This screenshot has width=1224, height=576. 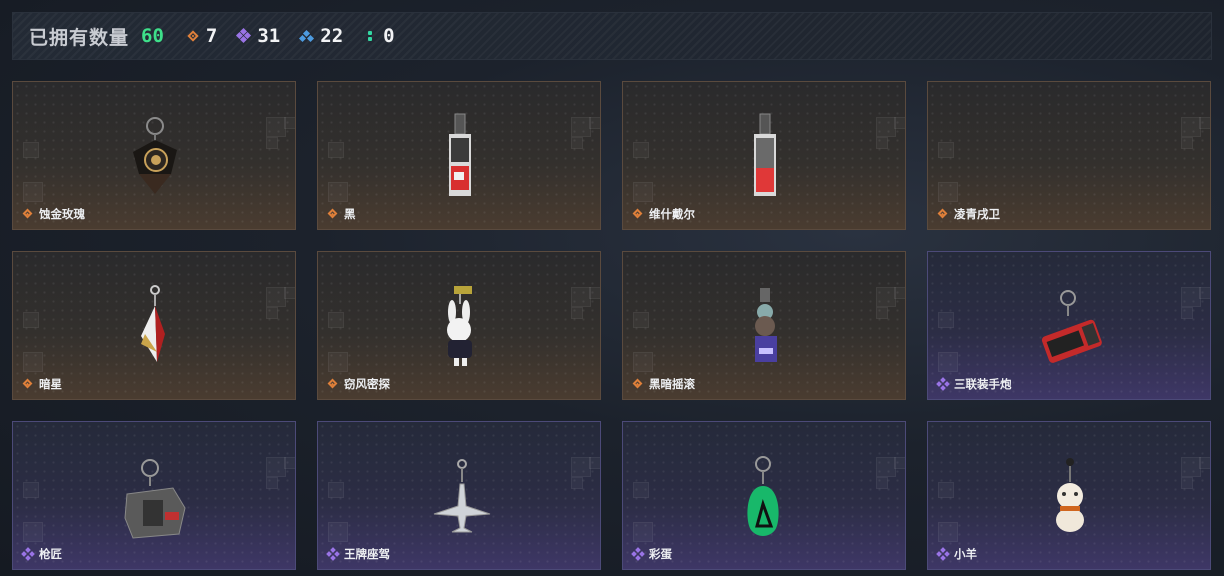 I want to click on charm-label: 暗星, so click(x=42, y=384).